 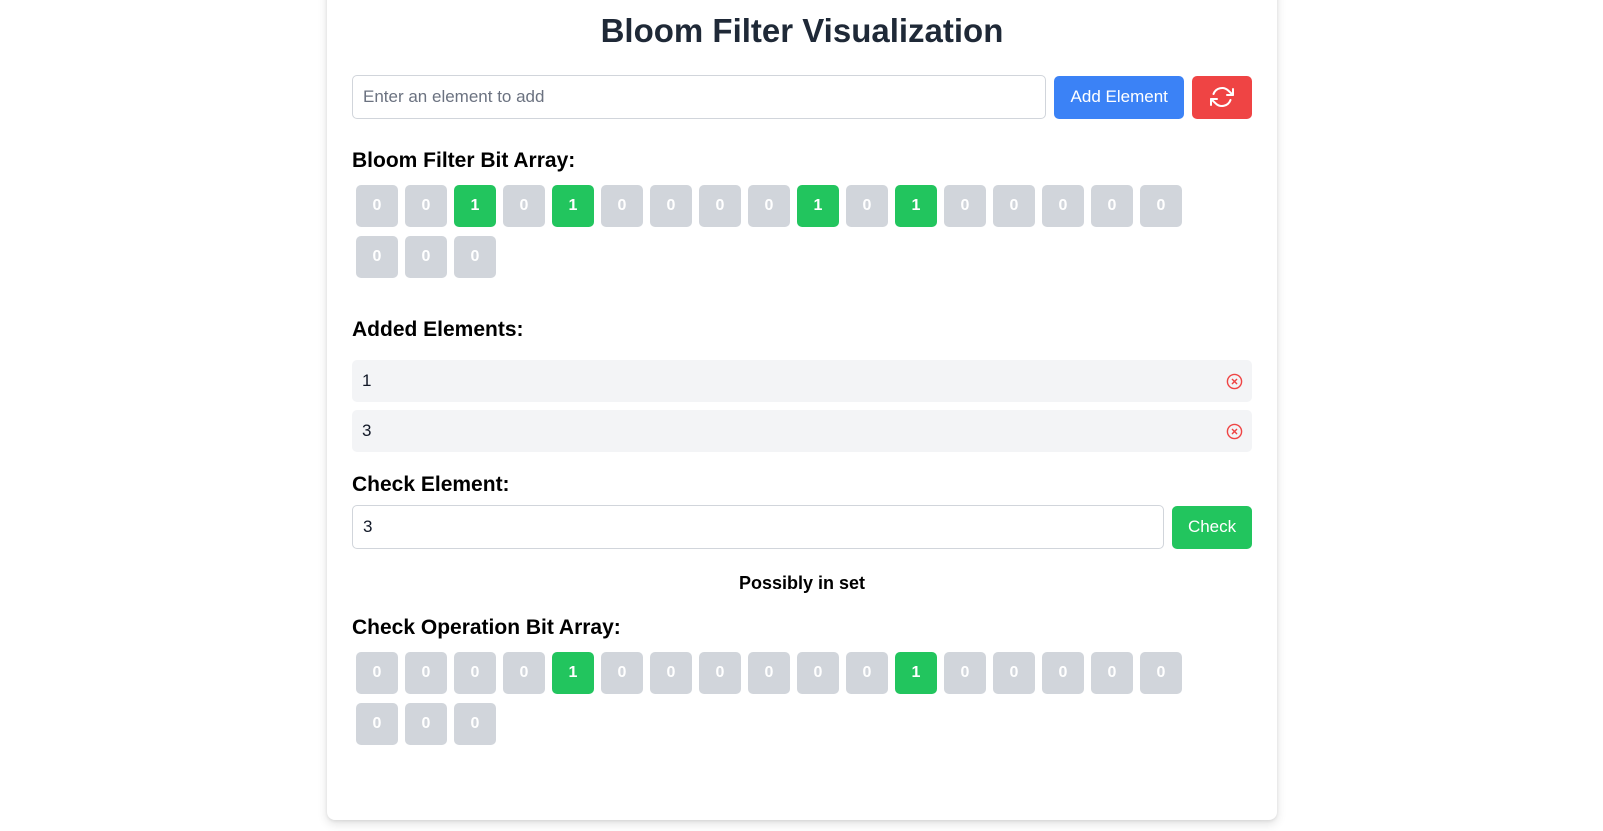 I want to click on check-element-row: Check, so click(x=802, y=527).